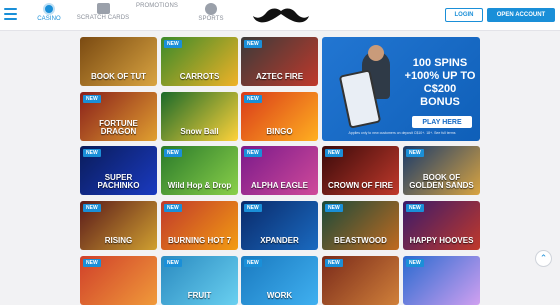 Image resolution: width=560 pixels, height=305 pixels. I want to click on game-title: RISING, so click(118, 240).